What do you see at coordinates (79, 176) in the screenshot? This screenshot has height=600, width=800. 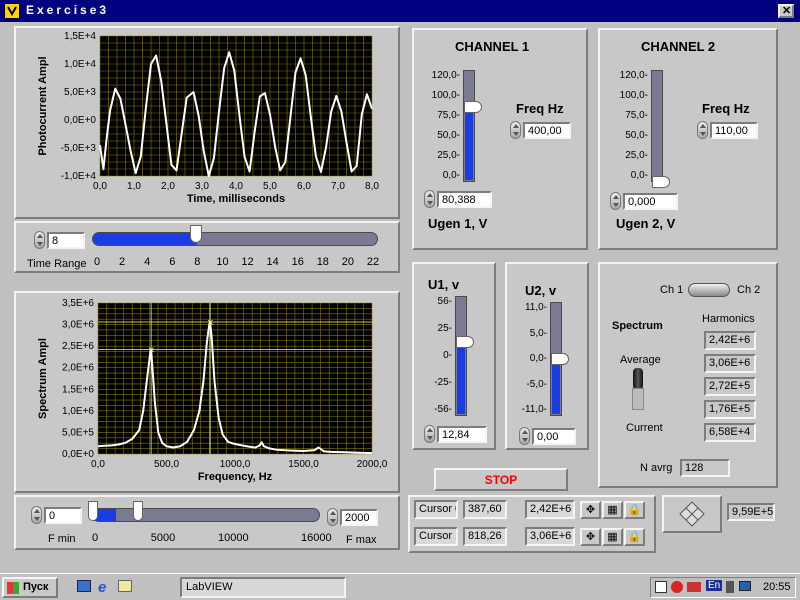 I see `y-tick-label: -1,0E+4` at bounding box center [79, 176].